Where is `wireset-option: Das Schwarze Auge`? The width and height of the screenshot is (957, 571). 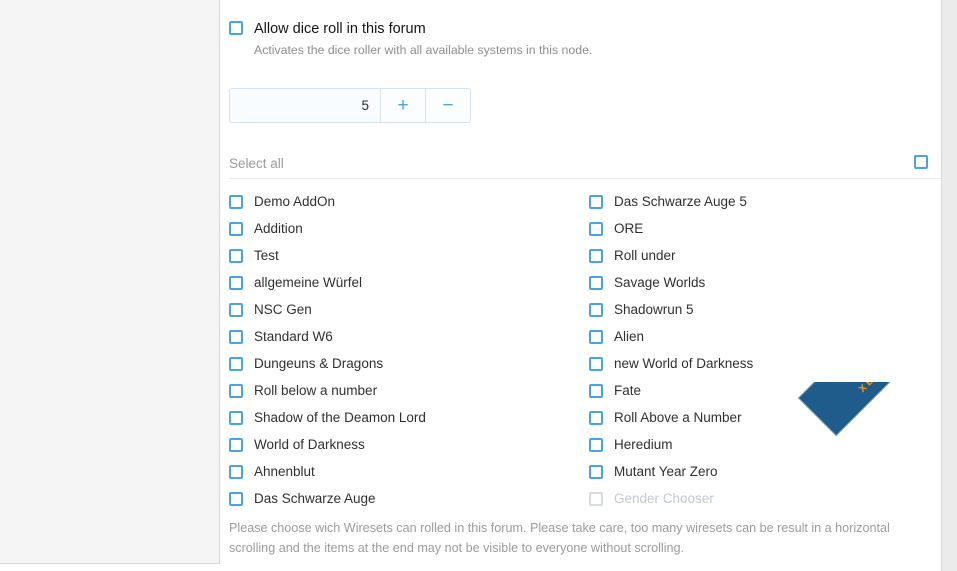 wireset-option: Das Schwarze Auge is located at coordinates (409, 498).